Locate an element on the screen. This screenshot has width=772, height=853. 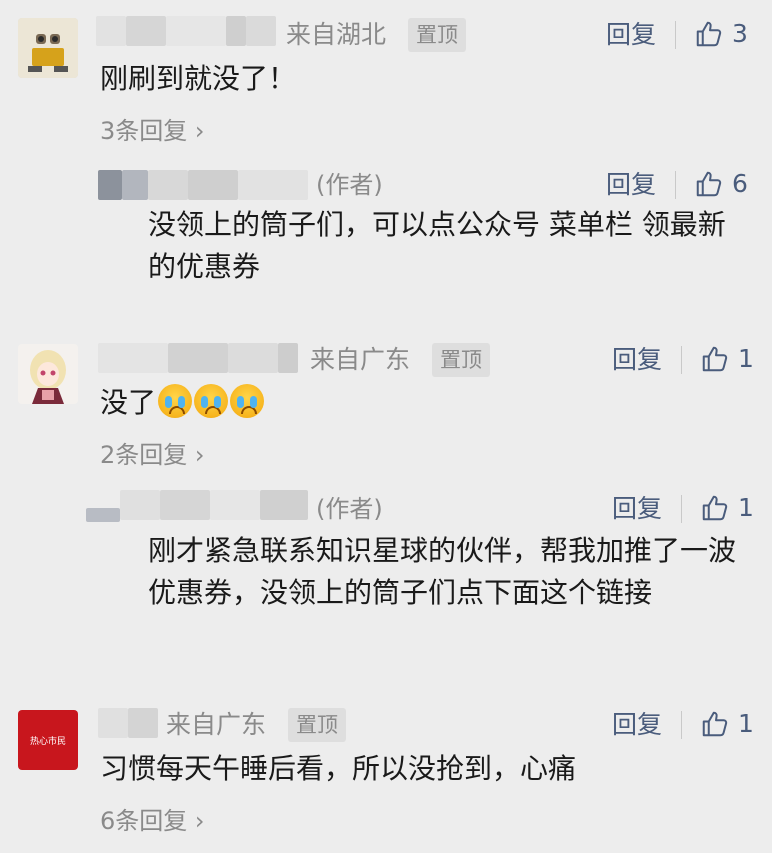
avatar: 热心市民 is located at coordinates (48, 740).